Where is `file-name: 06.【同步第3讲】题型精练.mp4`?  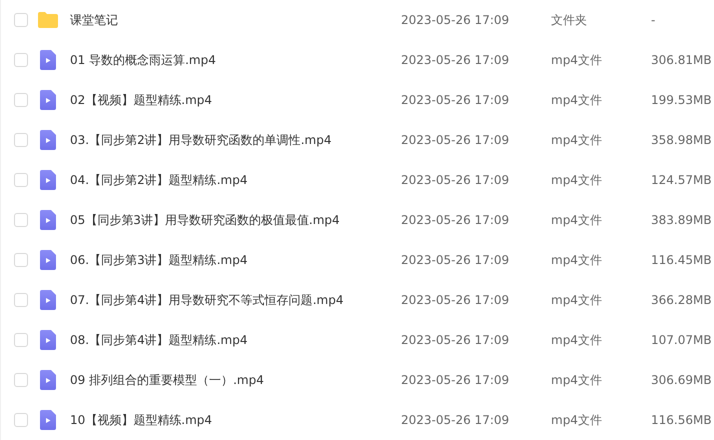
file-name: 06.【同步第3讲】题型精练.mp4 is located at coordinates (235, 260).